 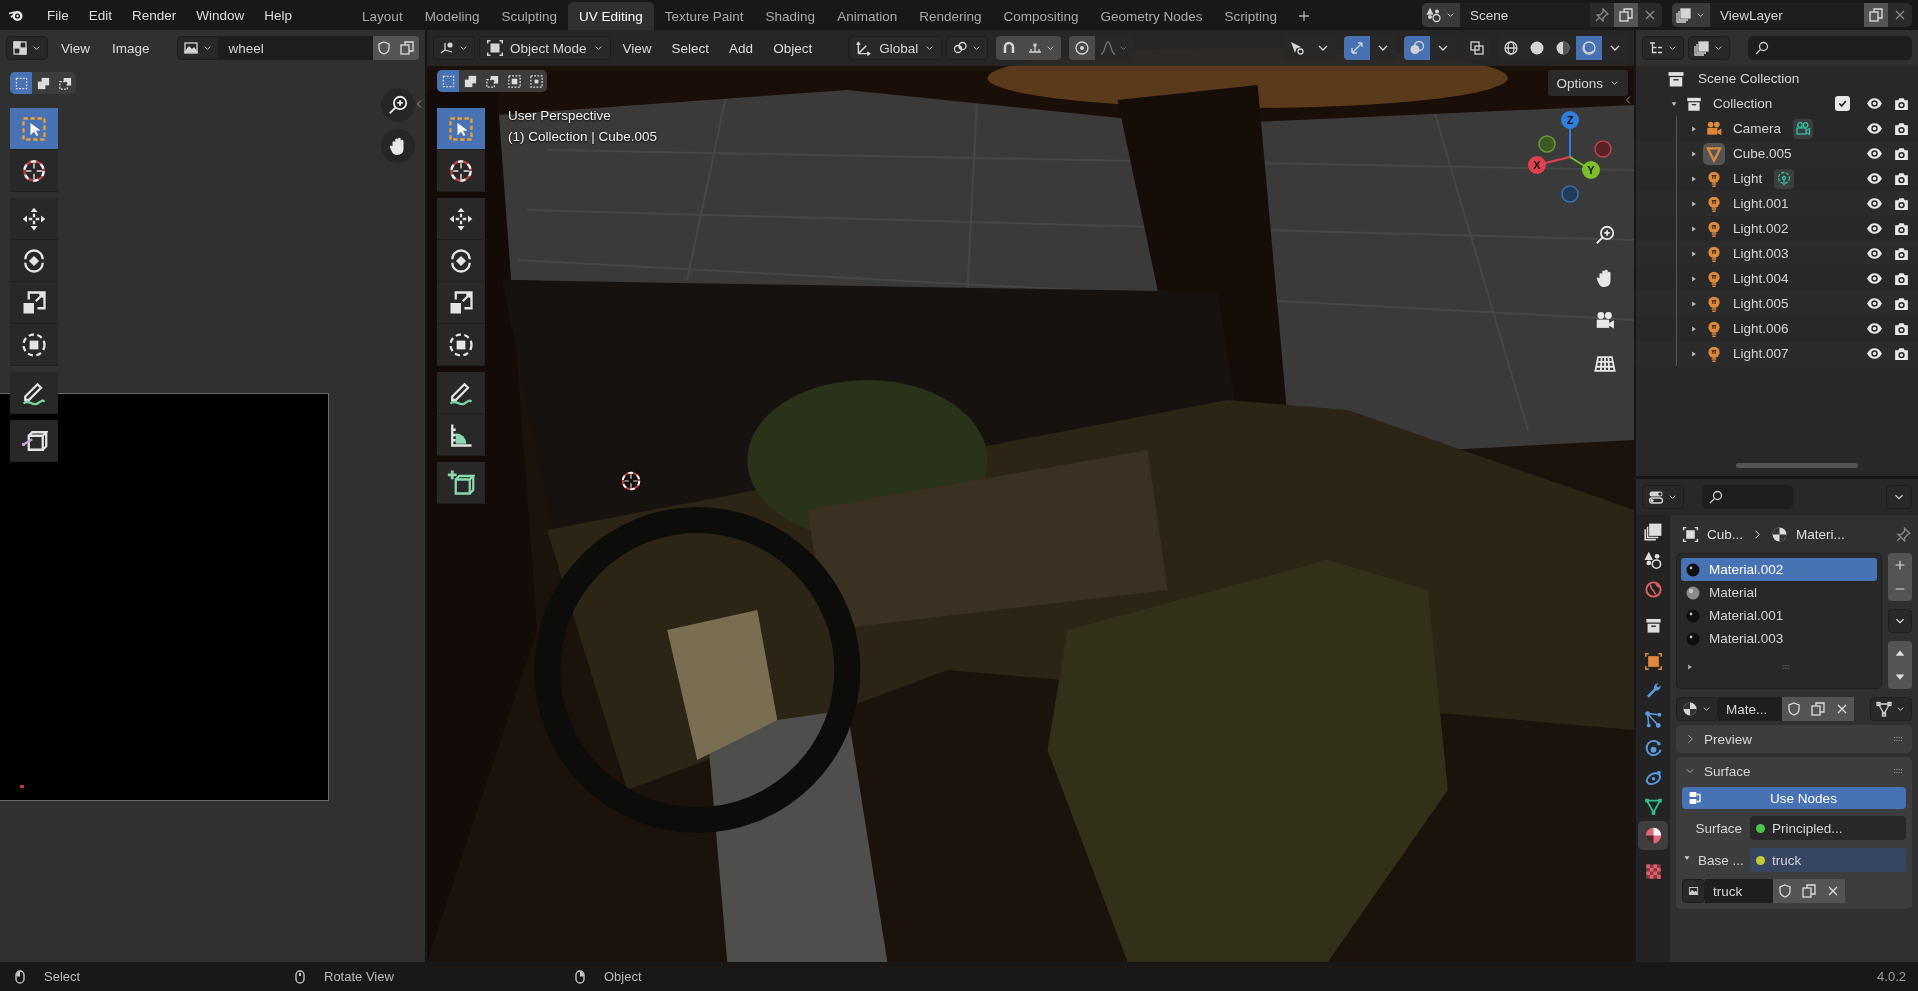 What do you see at coordinates (382, 16) in the screenshot?
I see `workspace-tab: Layout` at bounding box center [382, 16].